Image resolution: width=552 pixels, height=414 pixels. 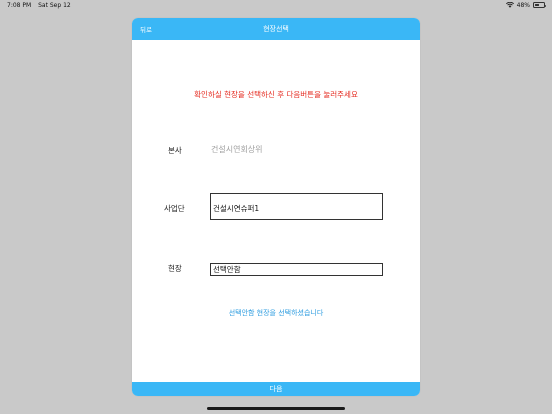 What do you see at coordinates (276, 313) in the screenshot?
I see `selection-notice: 선택안함 현장을 선택하셨습니다` at bounding box center [276, 313].